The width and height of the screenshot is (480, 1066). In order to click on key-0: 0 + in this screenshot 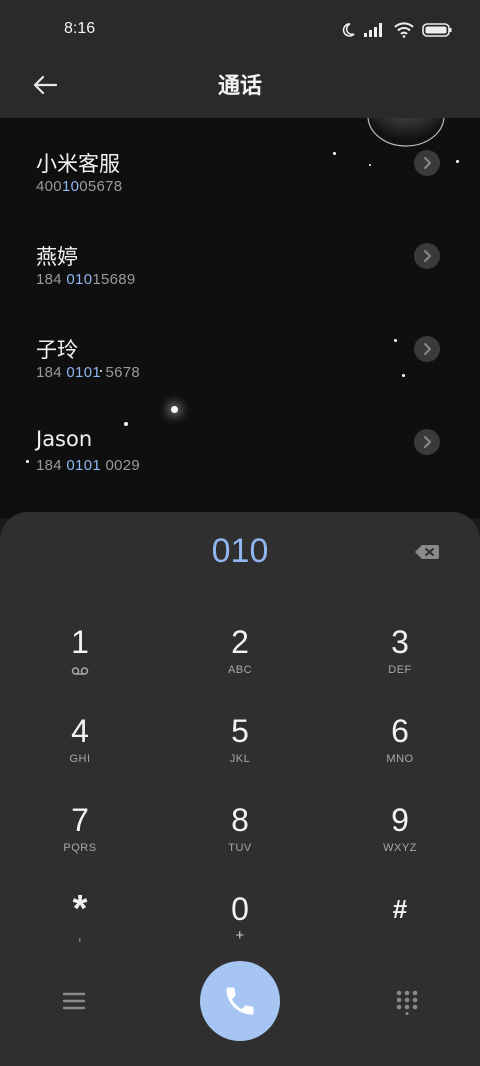, I will do `click(240, 931)`.